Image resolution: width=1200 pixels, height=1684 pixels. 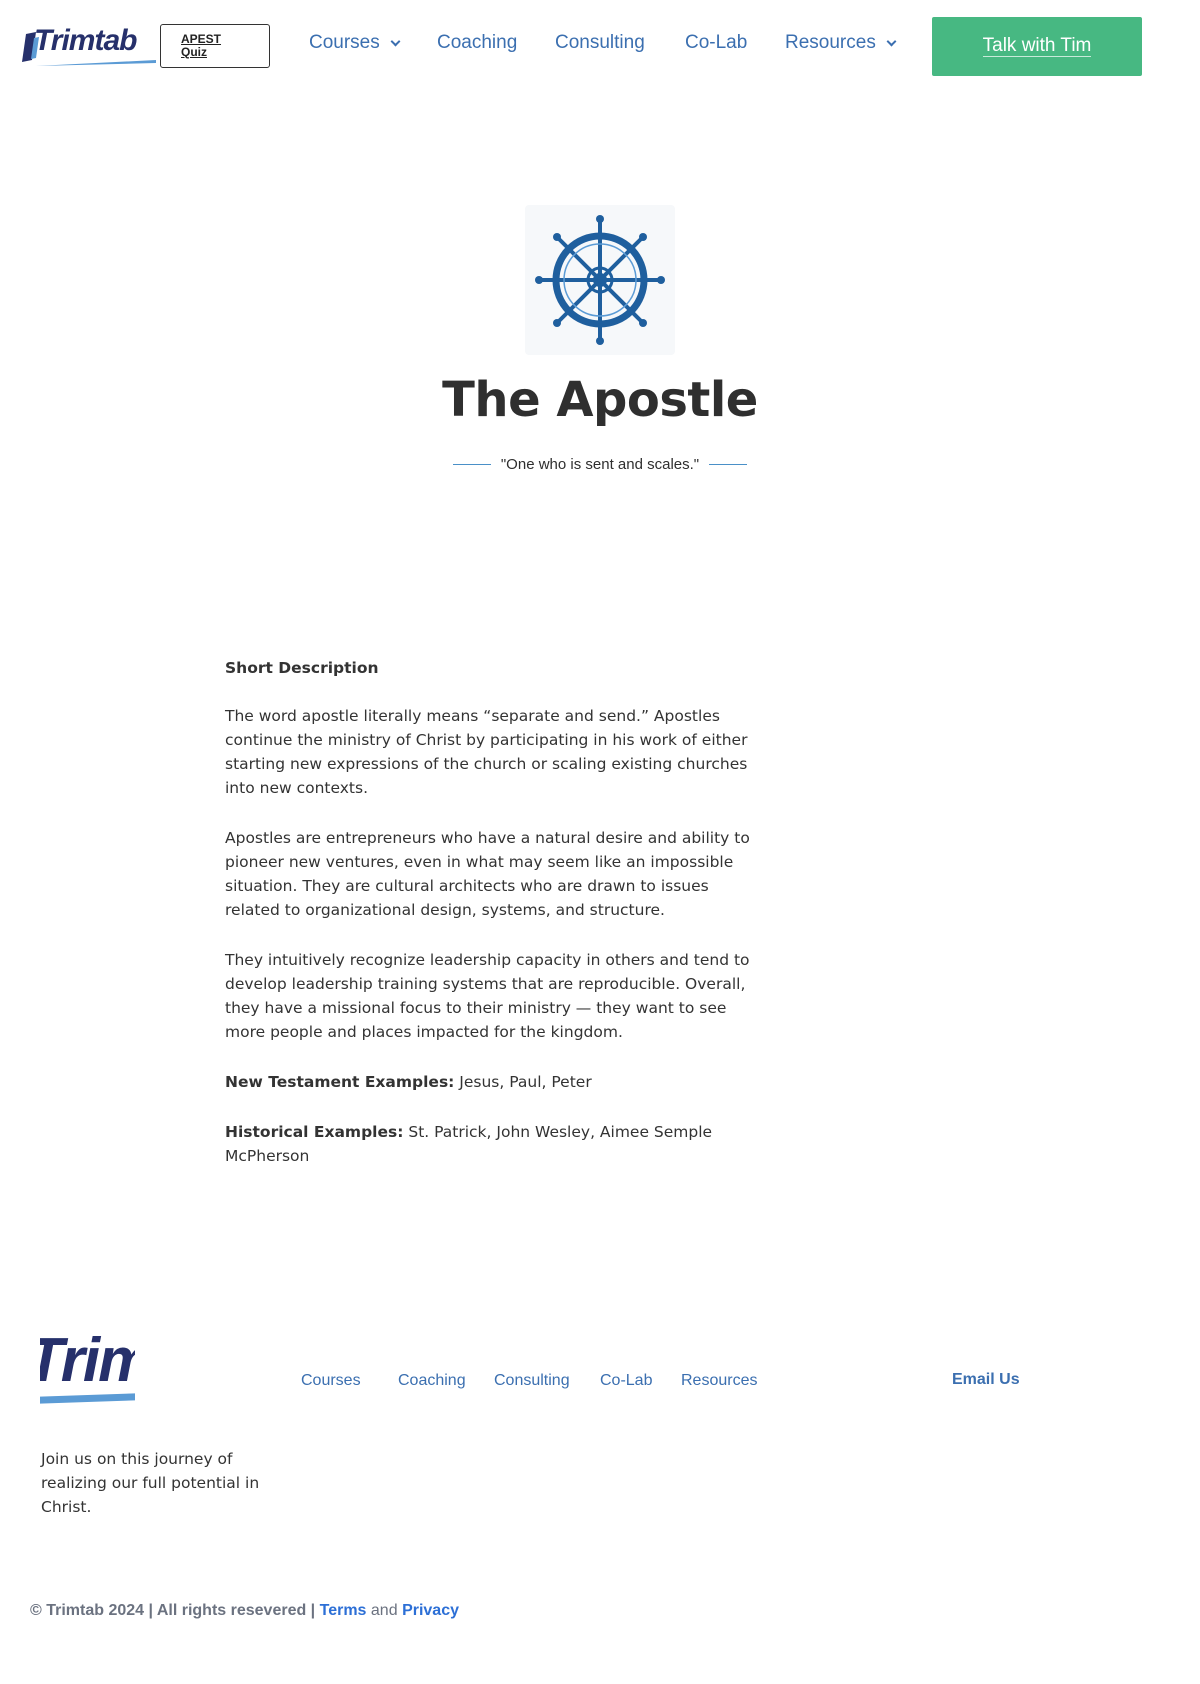 I want to click on talk-with-tim-label: Talk with Tim, so click(x=1037, y=46).